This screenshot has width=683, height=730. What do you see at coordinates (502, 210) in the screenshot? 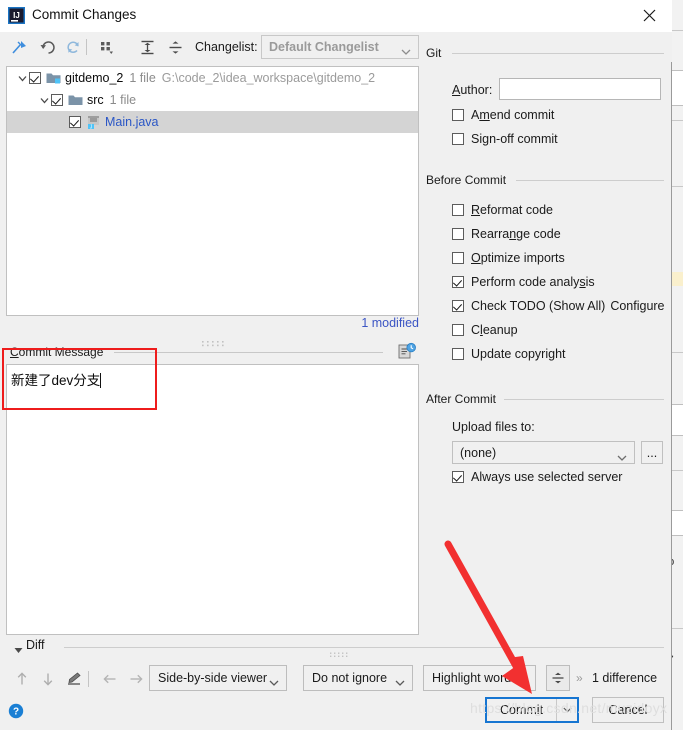
I see `reformat-code-checkbox-row: Reformat code` at bounding box center [502, 210].